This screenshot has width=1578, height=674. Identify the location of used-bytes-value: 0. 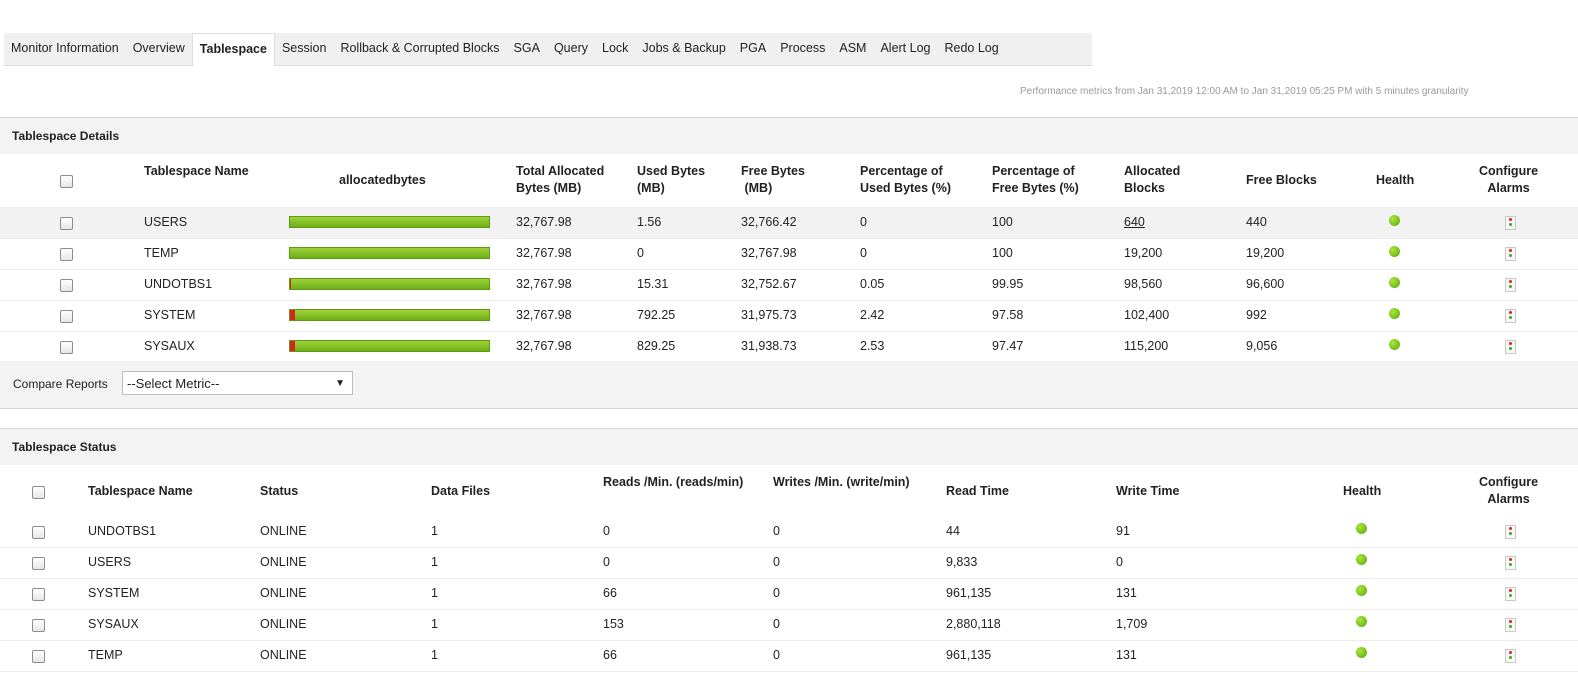
(640, 253).